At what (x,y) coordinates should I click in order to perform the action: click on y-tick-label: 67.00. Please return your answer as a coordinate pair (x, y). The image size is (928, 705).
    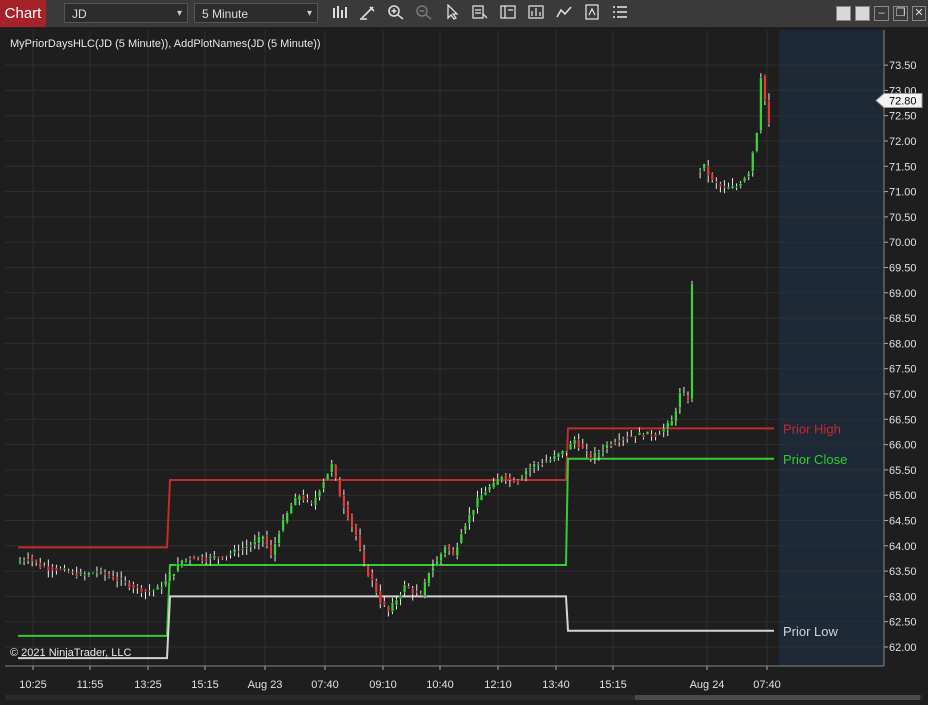
    Looking at the image, I should click on (903, 395).